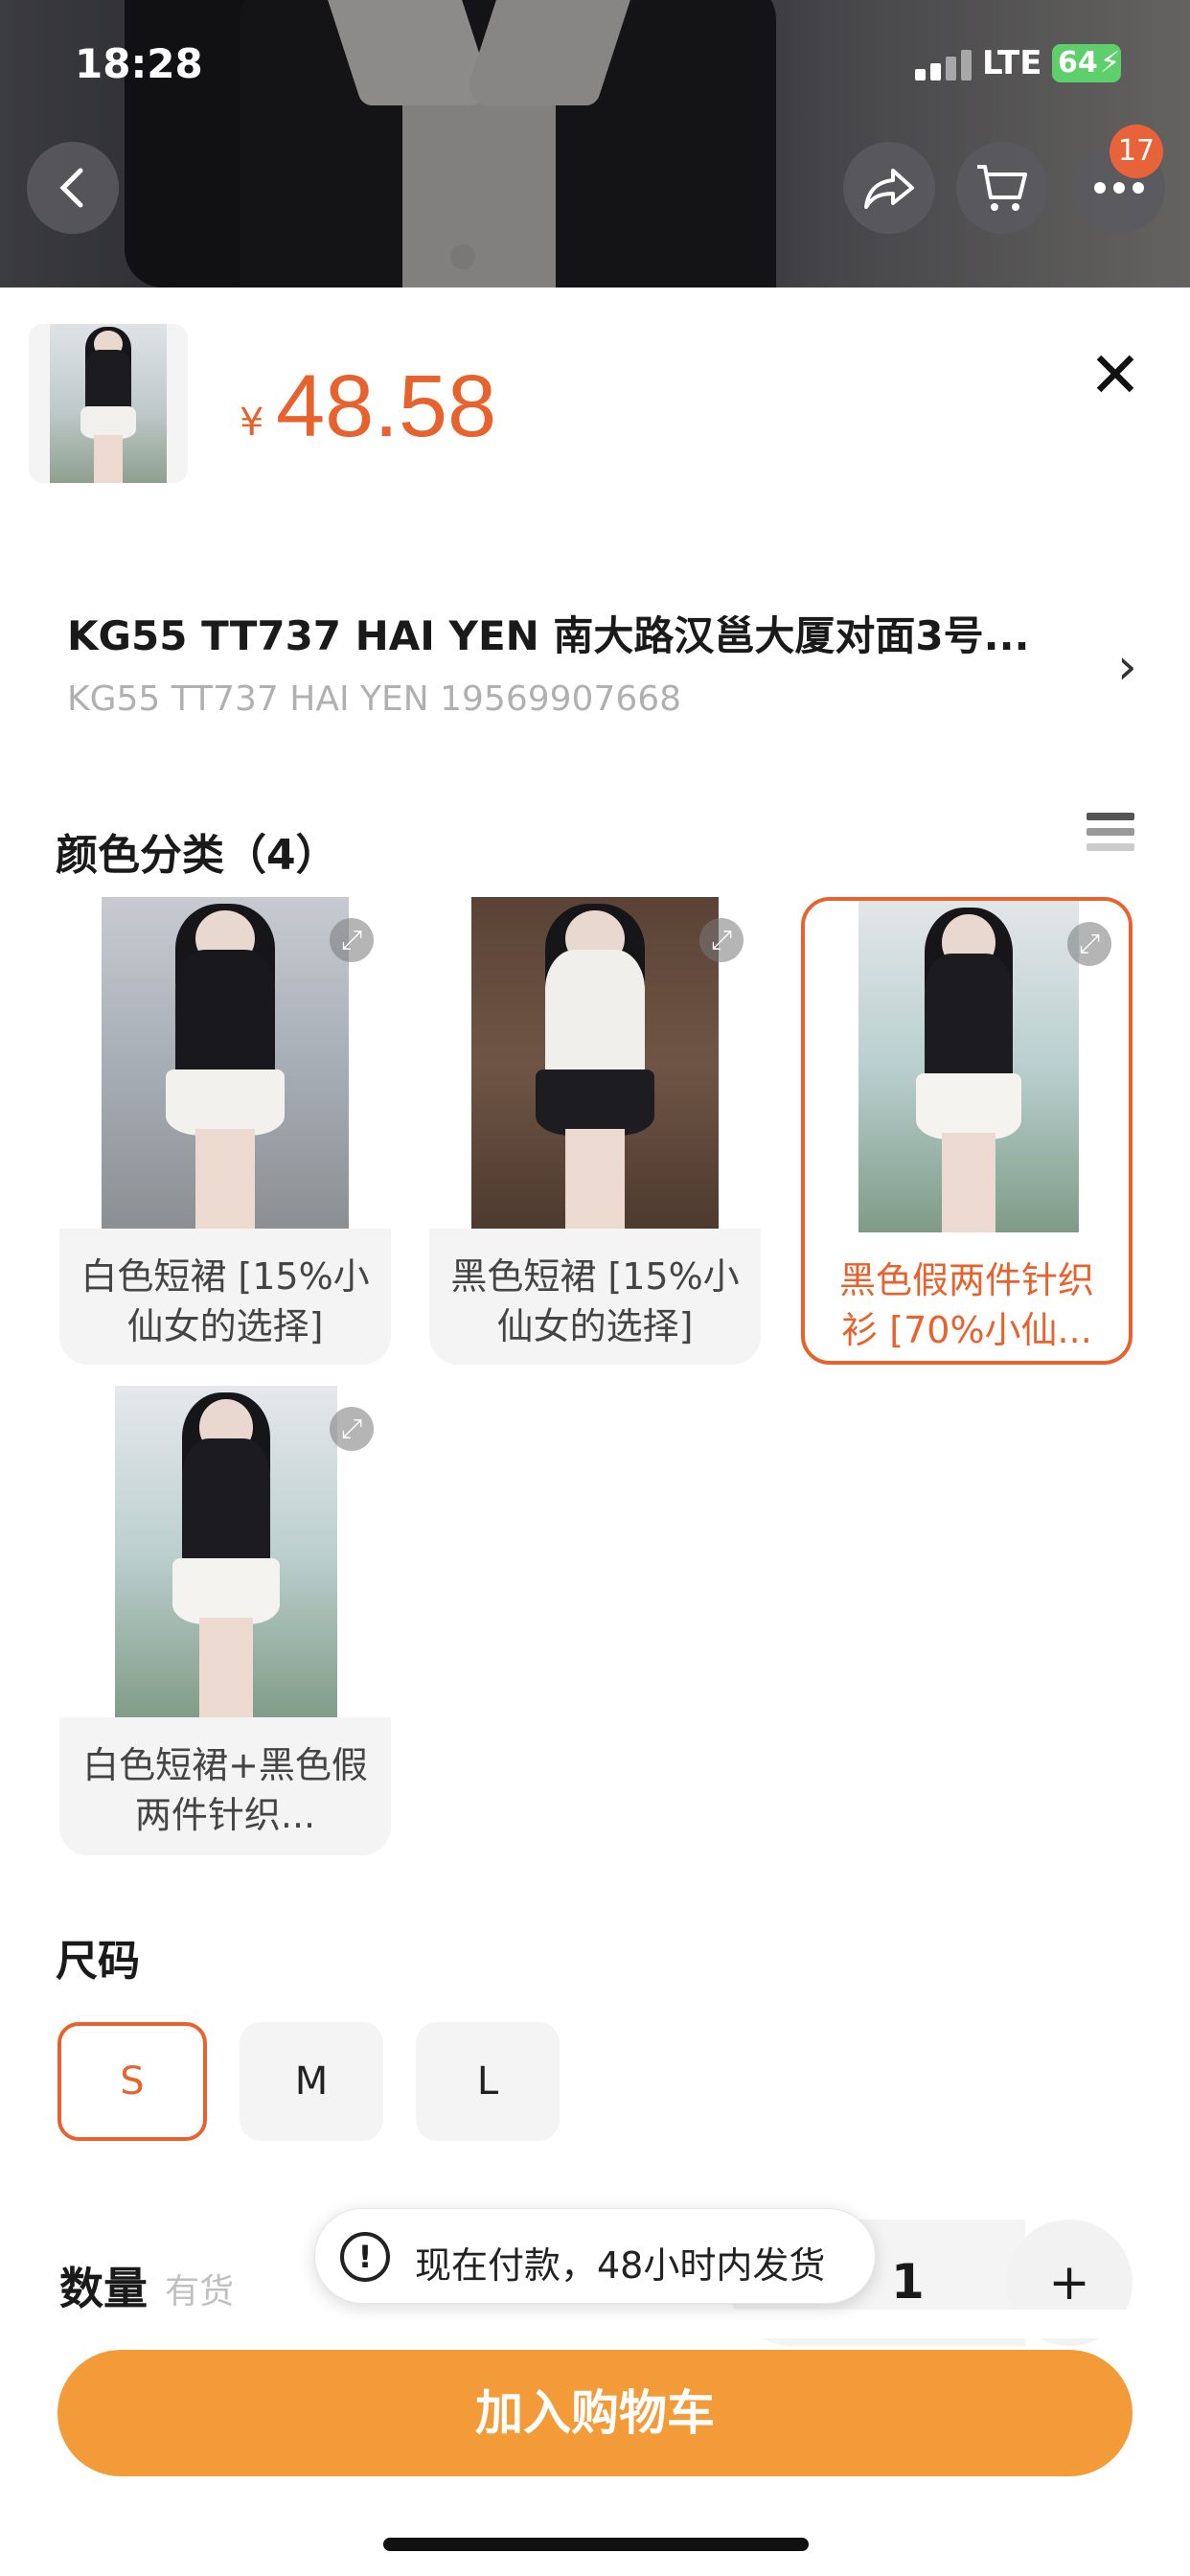 This screenshot has width=1190, height=2576. What do you see at coordinates (908, 2282) in the screenshot?
I see `quantity-value: 1` at bounding box center [908, 2282].